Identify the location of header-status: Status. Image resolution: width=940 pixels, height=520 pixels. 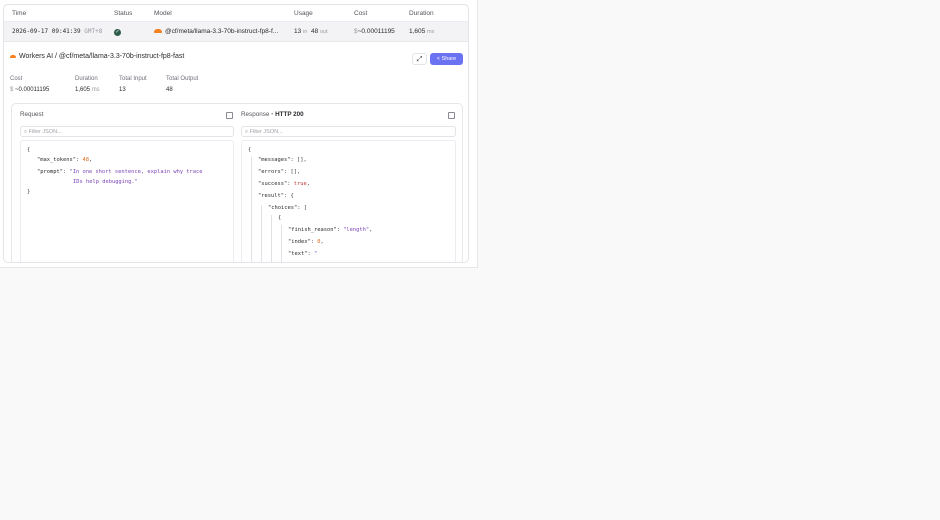
(134, 13).